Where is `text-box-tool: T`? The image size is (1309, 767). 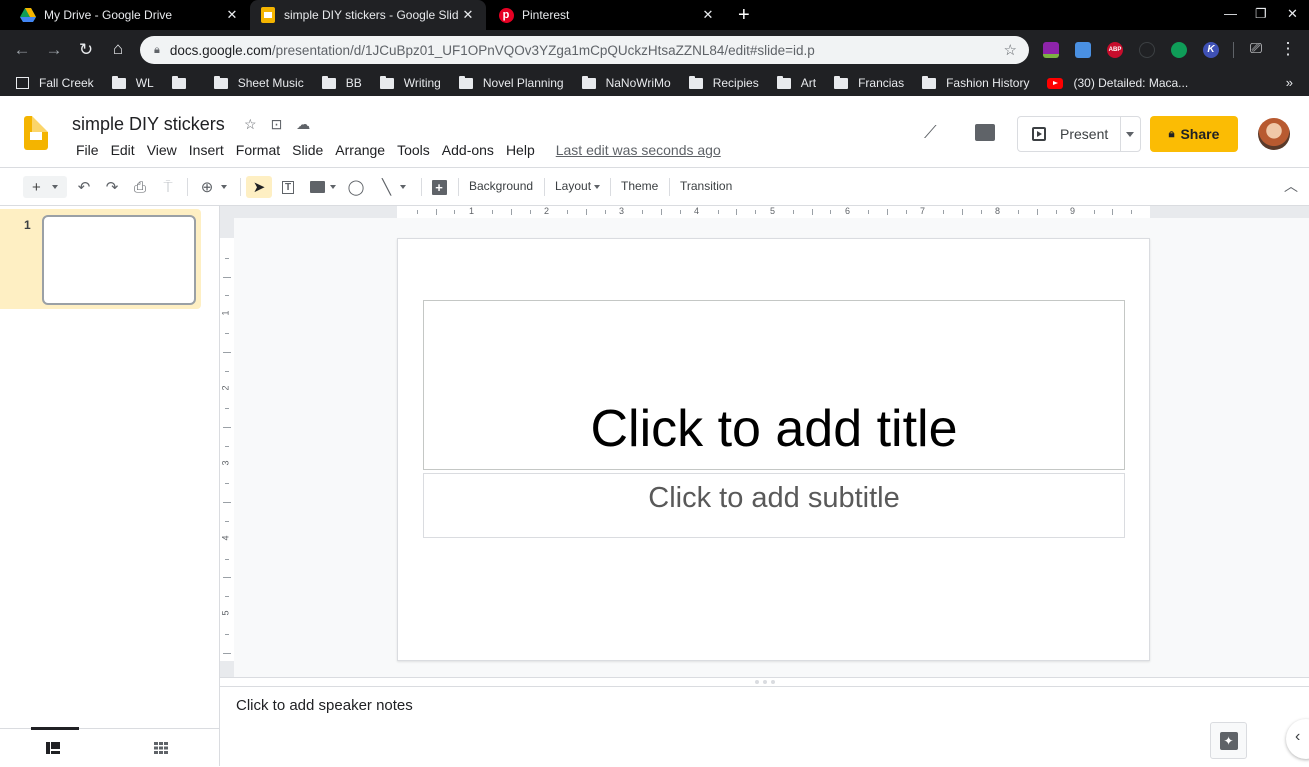 text-box-tool: T is located at coordinates (288, 187).